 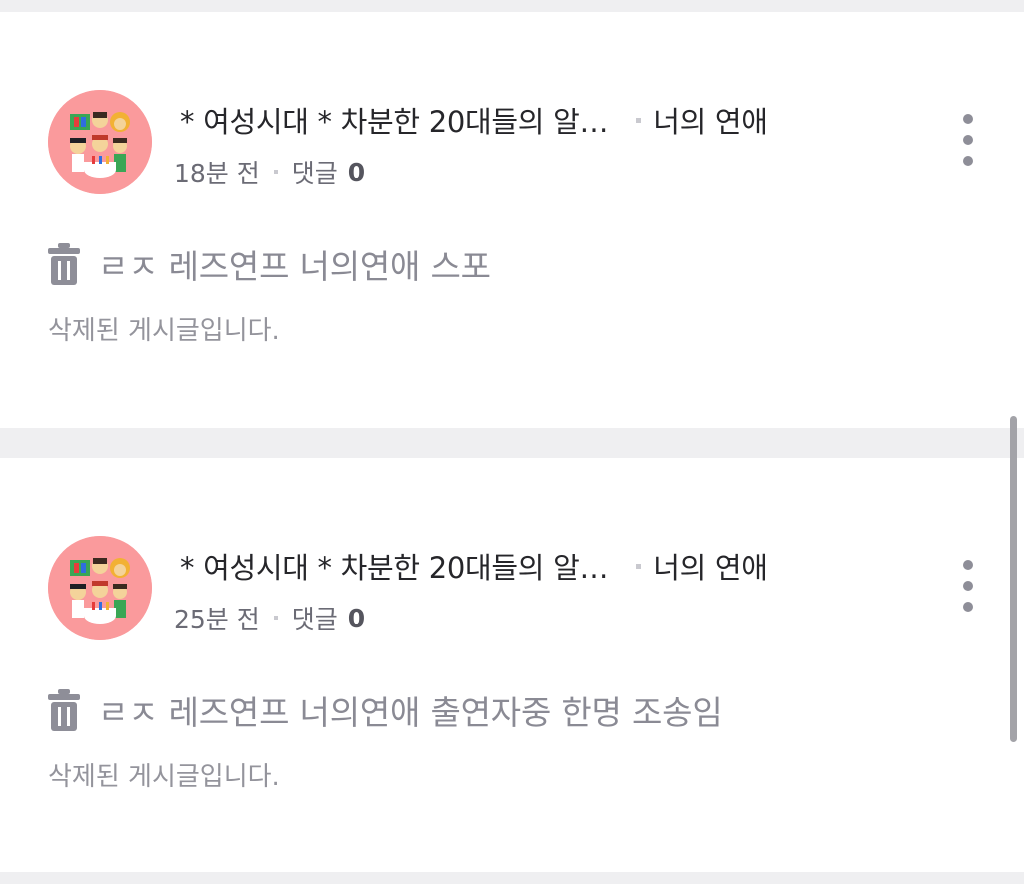 I want to click on post-meta: 25분 전 댓글 0, so click(x=269, y=618).